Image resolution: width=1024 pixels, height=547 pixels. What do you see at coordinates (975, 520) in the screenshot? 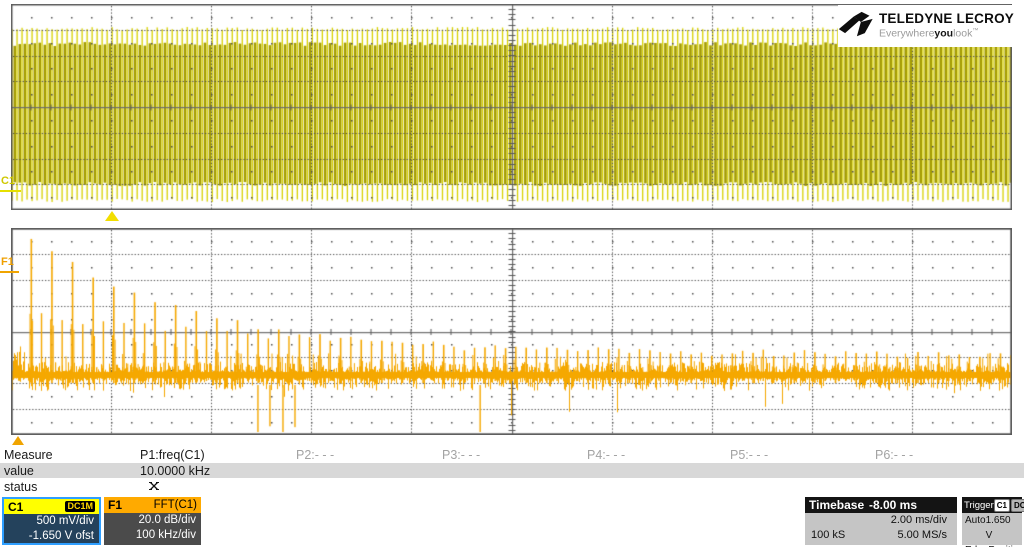
I see `trigger-mode: Auto` at bounding box center [975, 520].